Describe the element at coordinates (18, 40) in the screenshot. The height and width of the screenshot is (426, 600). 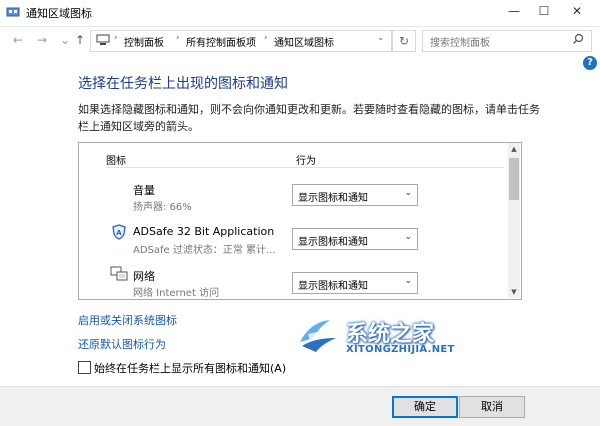
I see `back-button: ←` at that location.